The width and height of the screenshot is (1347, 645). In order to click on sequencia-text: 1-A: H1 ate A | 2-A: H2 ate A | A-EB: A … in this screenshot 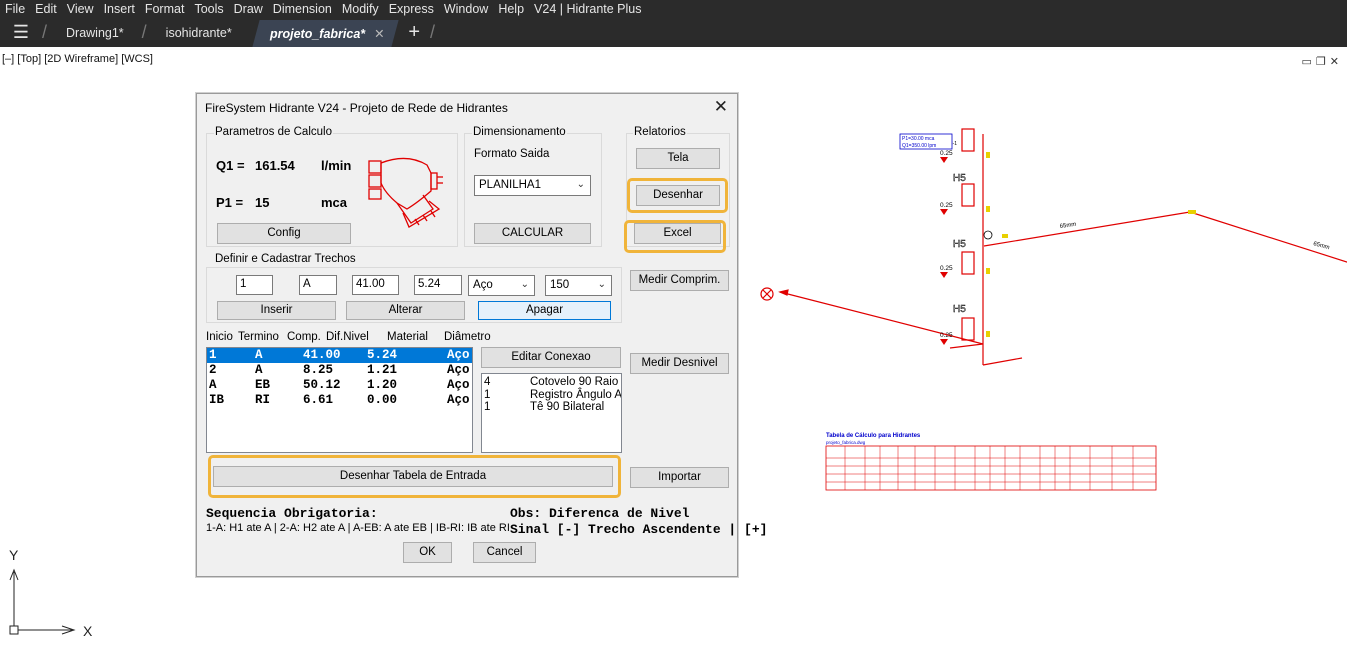, I will do `click(358, 528)`.